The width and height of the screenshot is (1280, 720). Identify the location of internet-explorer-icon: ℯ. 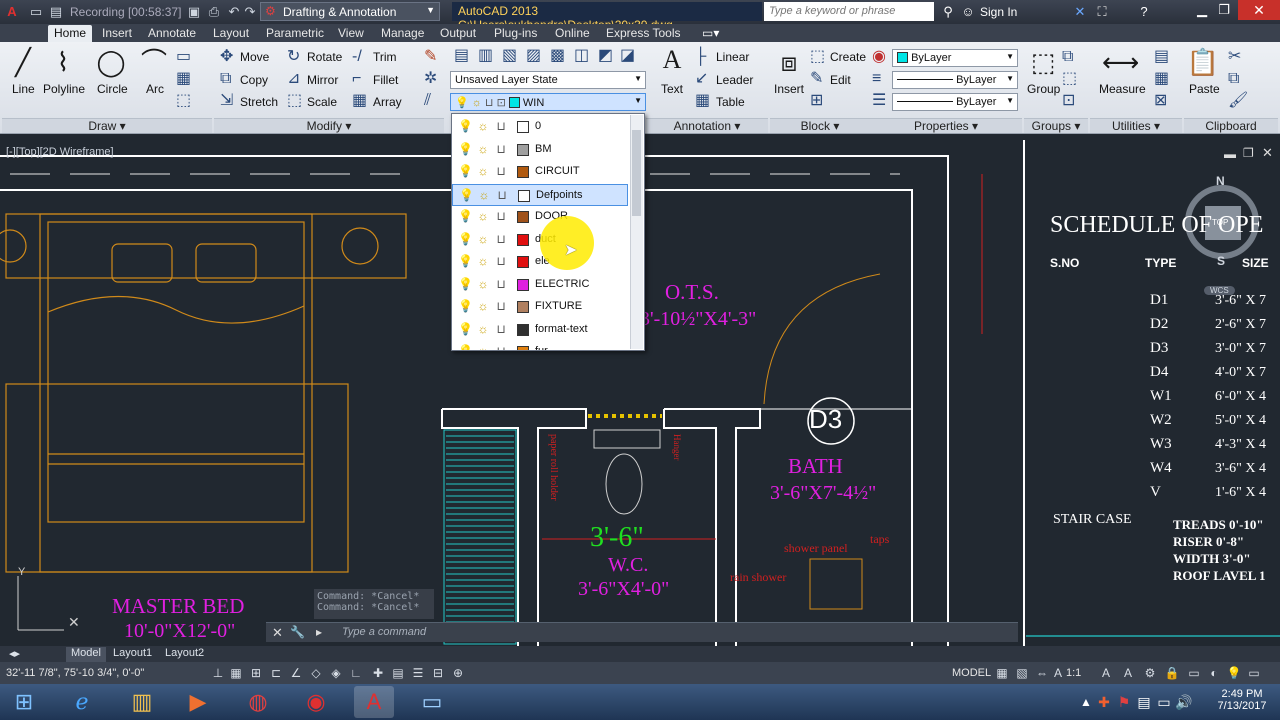
(82, 702).